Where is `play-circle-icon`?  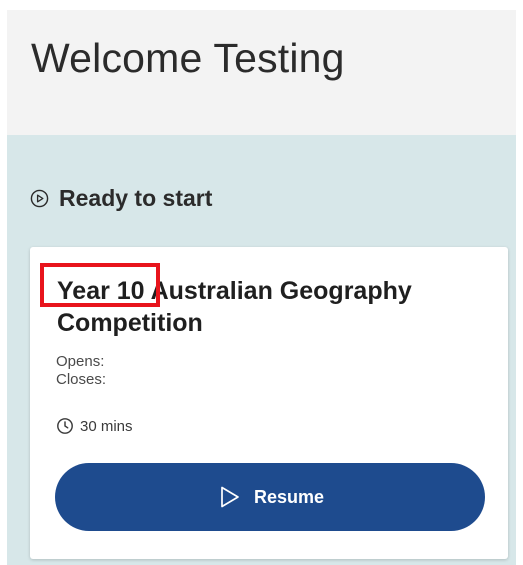 play-circle-icon is located at coordinates (39, 198).